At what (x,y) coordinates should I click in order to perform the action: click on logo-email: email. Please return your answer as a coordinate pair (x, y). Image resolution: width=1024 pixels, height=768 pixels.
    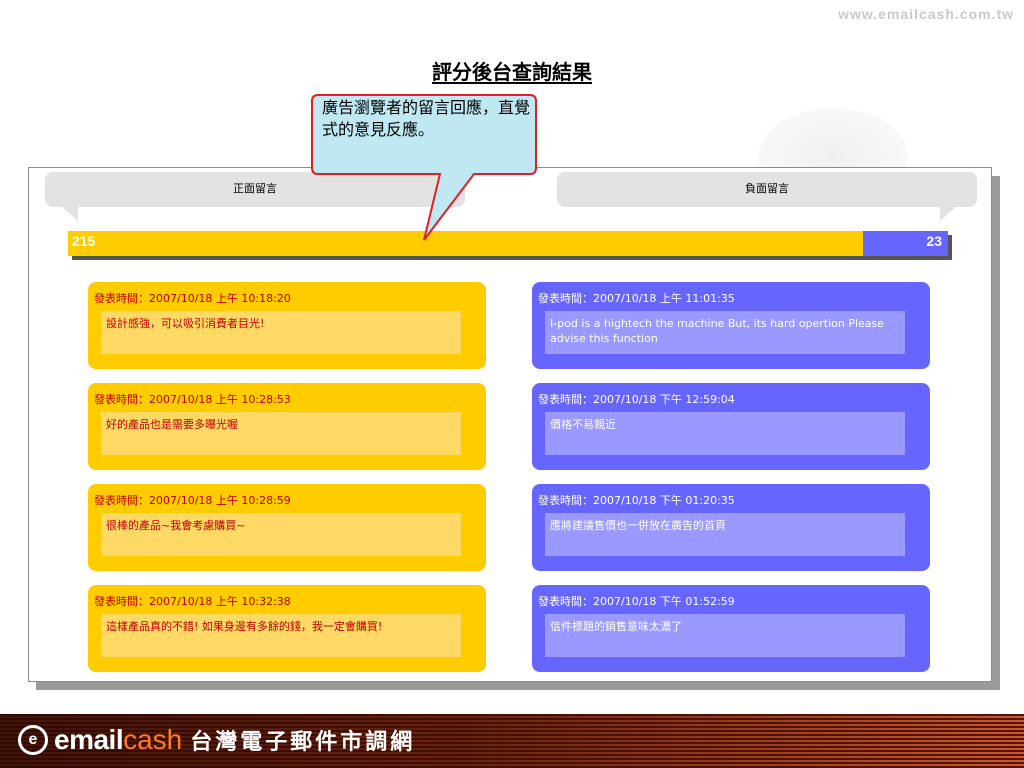
    Looking at the image, I should click on (89, 739).